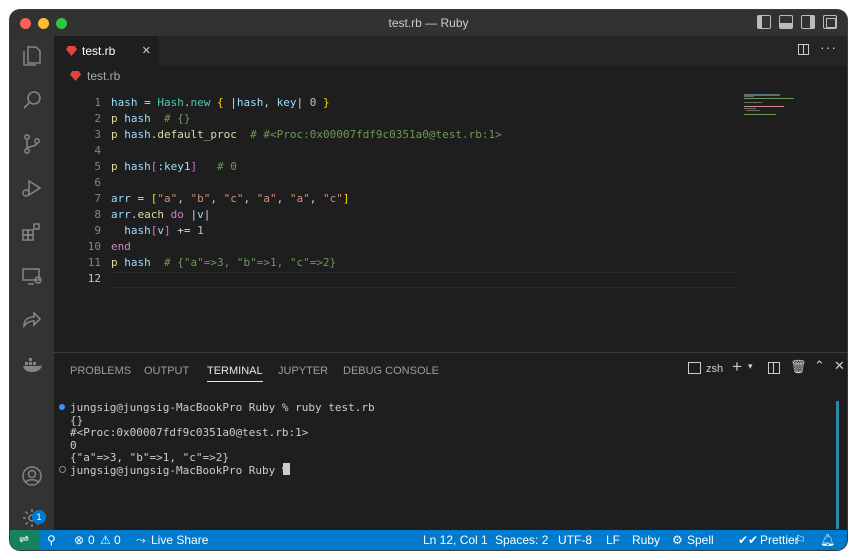 The image size is (857, 560). I want to click on indentation: Spaces: 2, so click(521, 540).